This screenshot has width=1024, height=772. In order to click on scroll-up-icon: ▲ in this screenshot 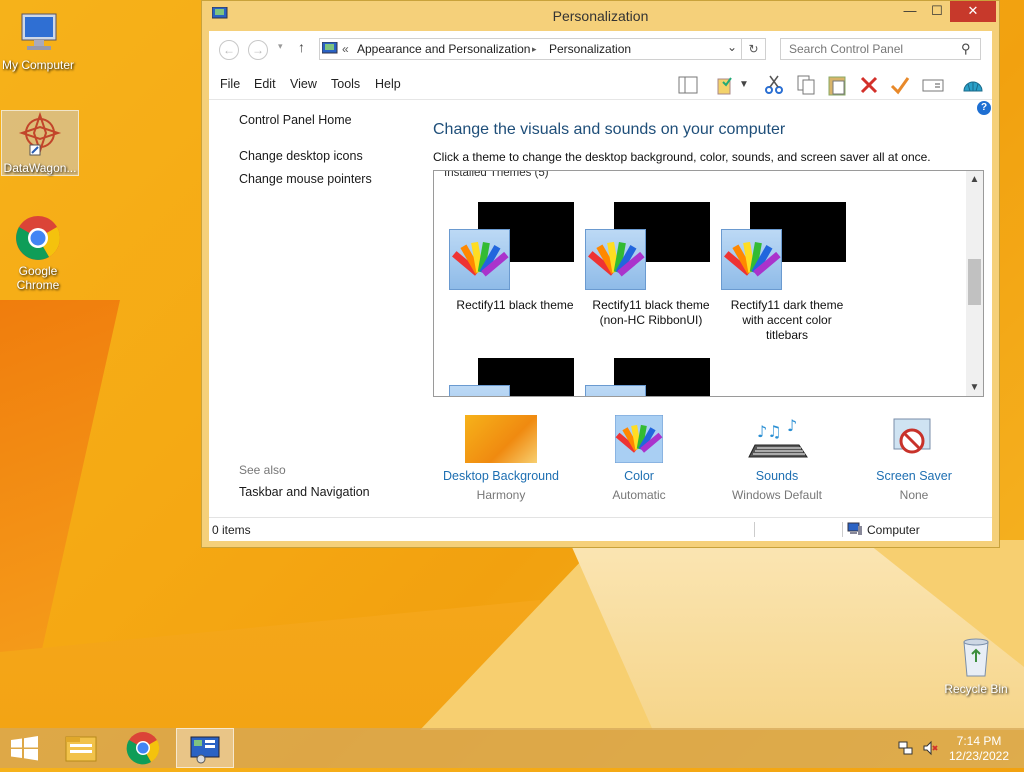, I will do `click(974, 179)`.